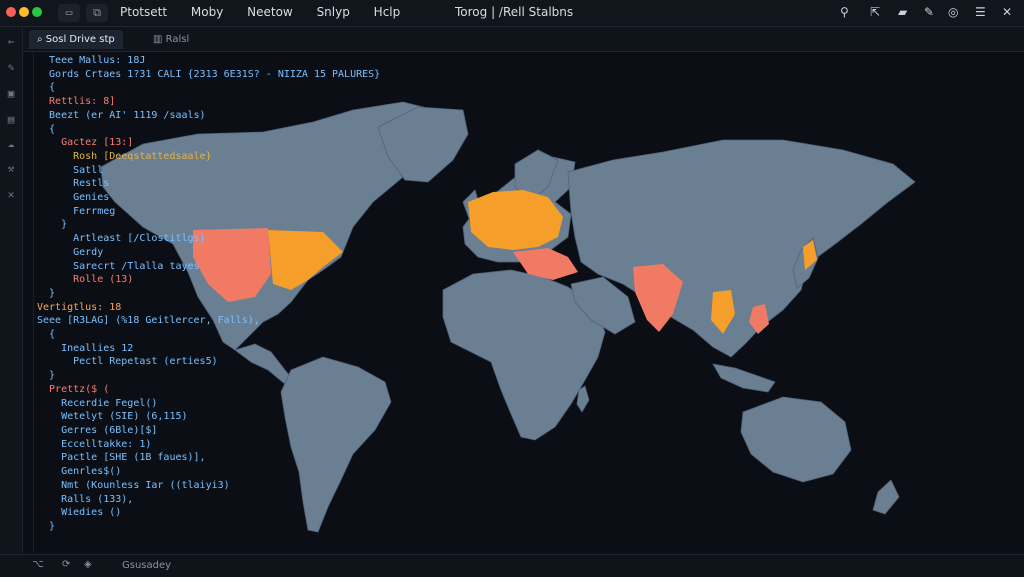  Describe the element at coordinates (902, 12) in the screenshot. I see `folder-icon: ▰` at that location.